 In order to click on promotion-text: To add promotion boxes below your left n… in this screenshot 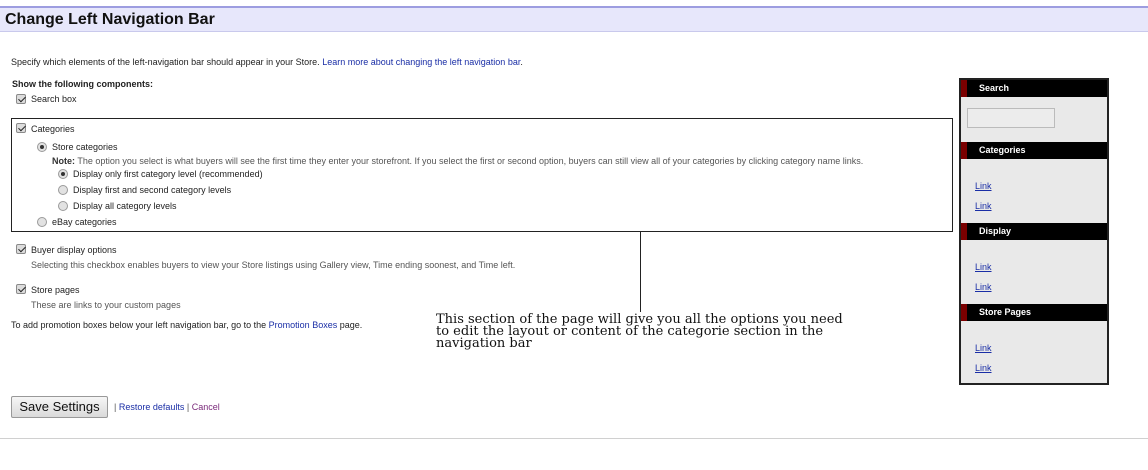, I will do `click(187, 325)`.